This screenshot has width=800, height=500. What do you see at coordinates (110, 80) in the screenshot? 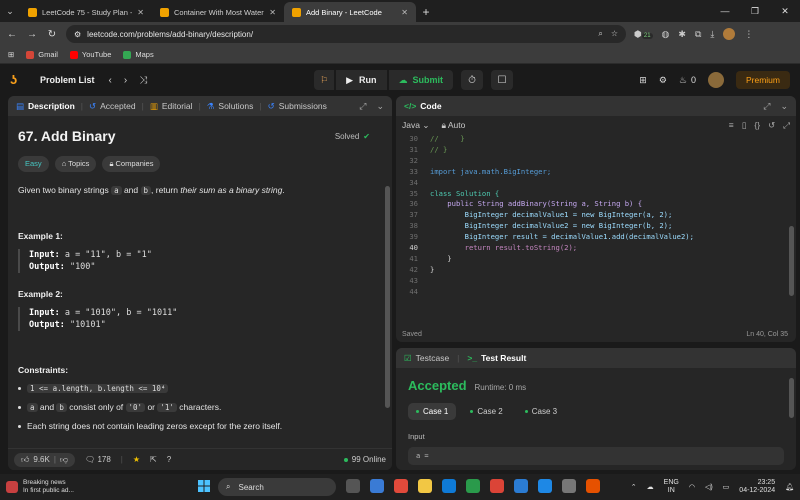
I see `prev-problem-icon: ‹` at bounding box center [110, 80].